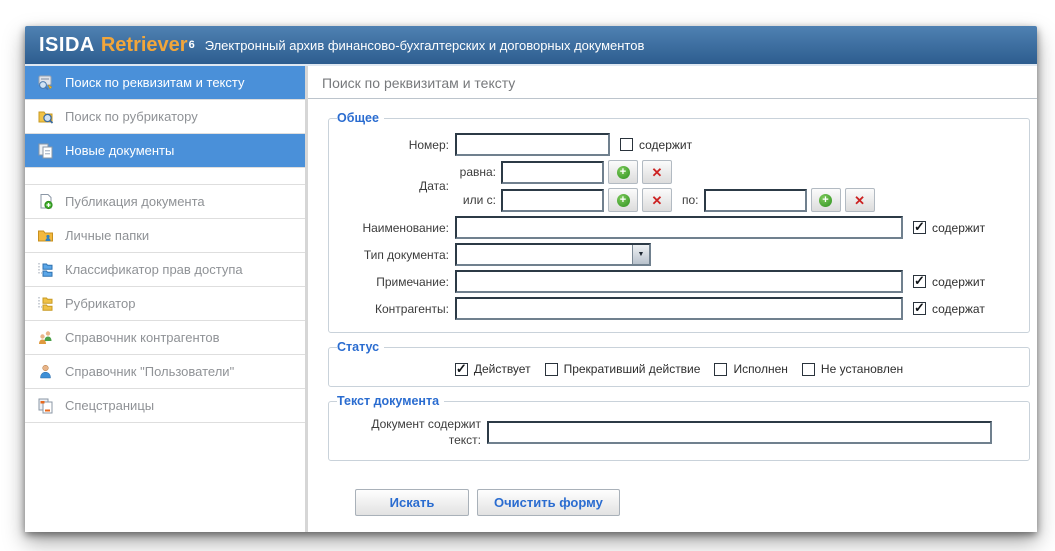  Describe the element at coordinates (679, 308) in the screenshot. I see `contractors-input` at that location.